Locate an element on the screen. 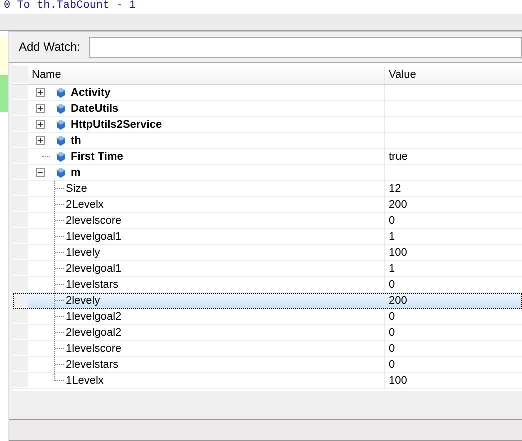 The width and height of the screenshot is (522, 441). variable-name: 2levelscore is located at coordinates (94, 220).